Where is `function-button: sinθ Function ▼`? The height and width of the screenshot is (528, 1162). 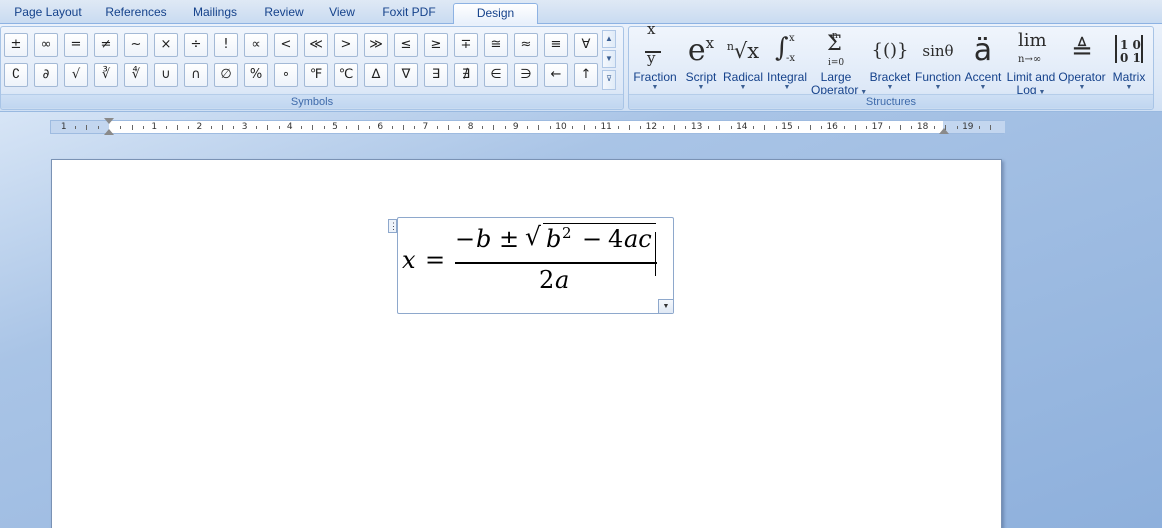 function-button: sinθ Function ▼ is located at coordinates (938, 64).